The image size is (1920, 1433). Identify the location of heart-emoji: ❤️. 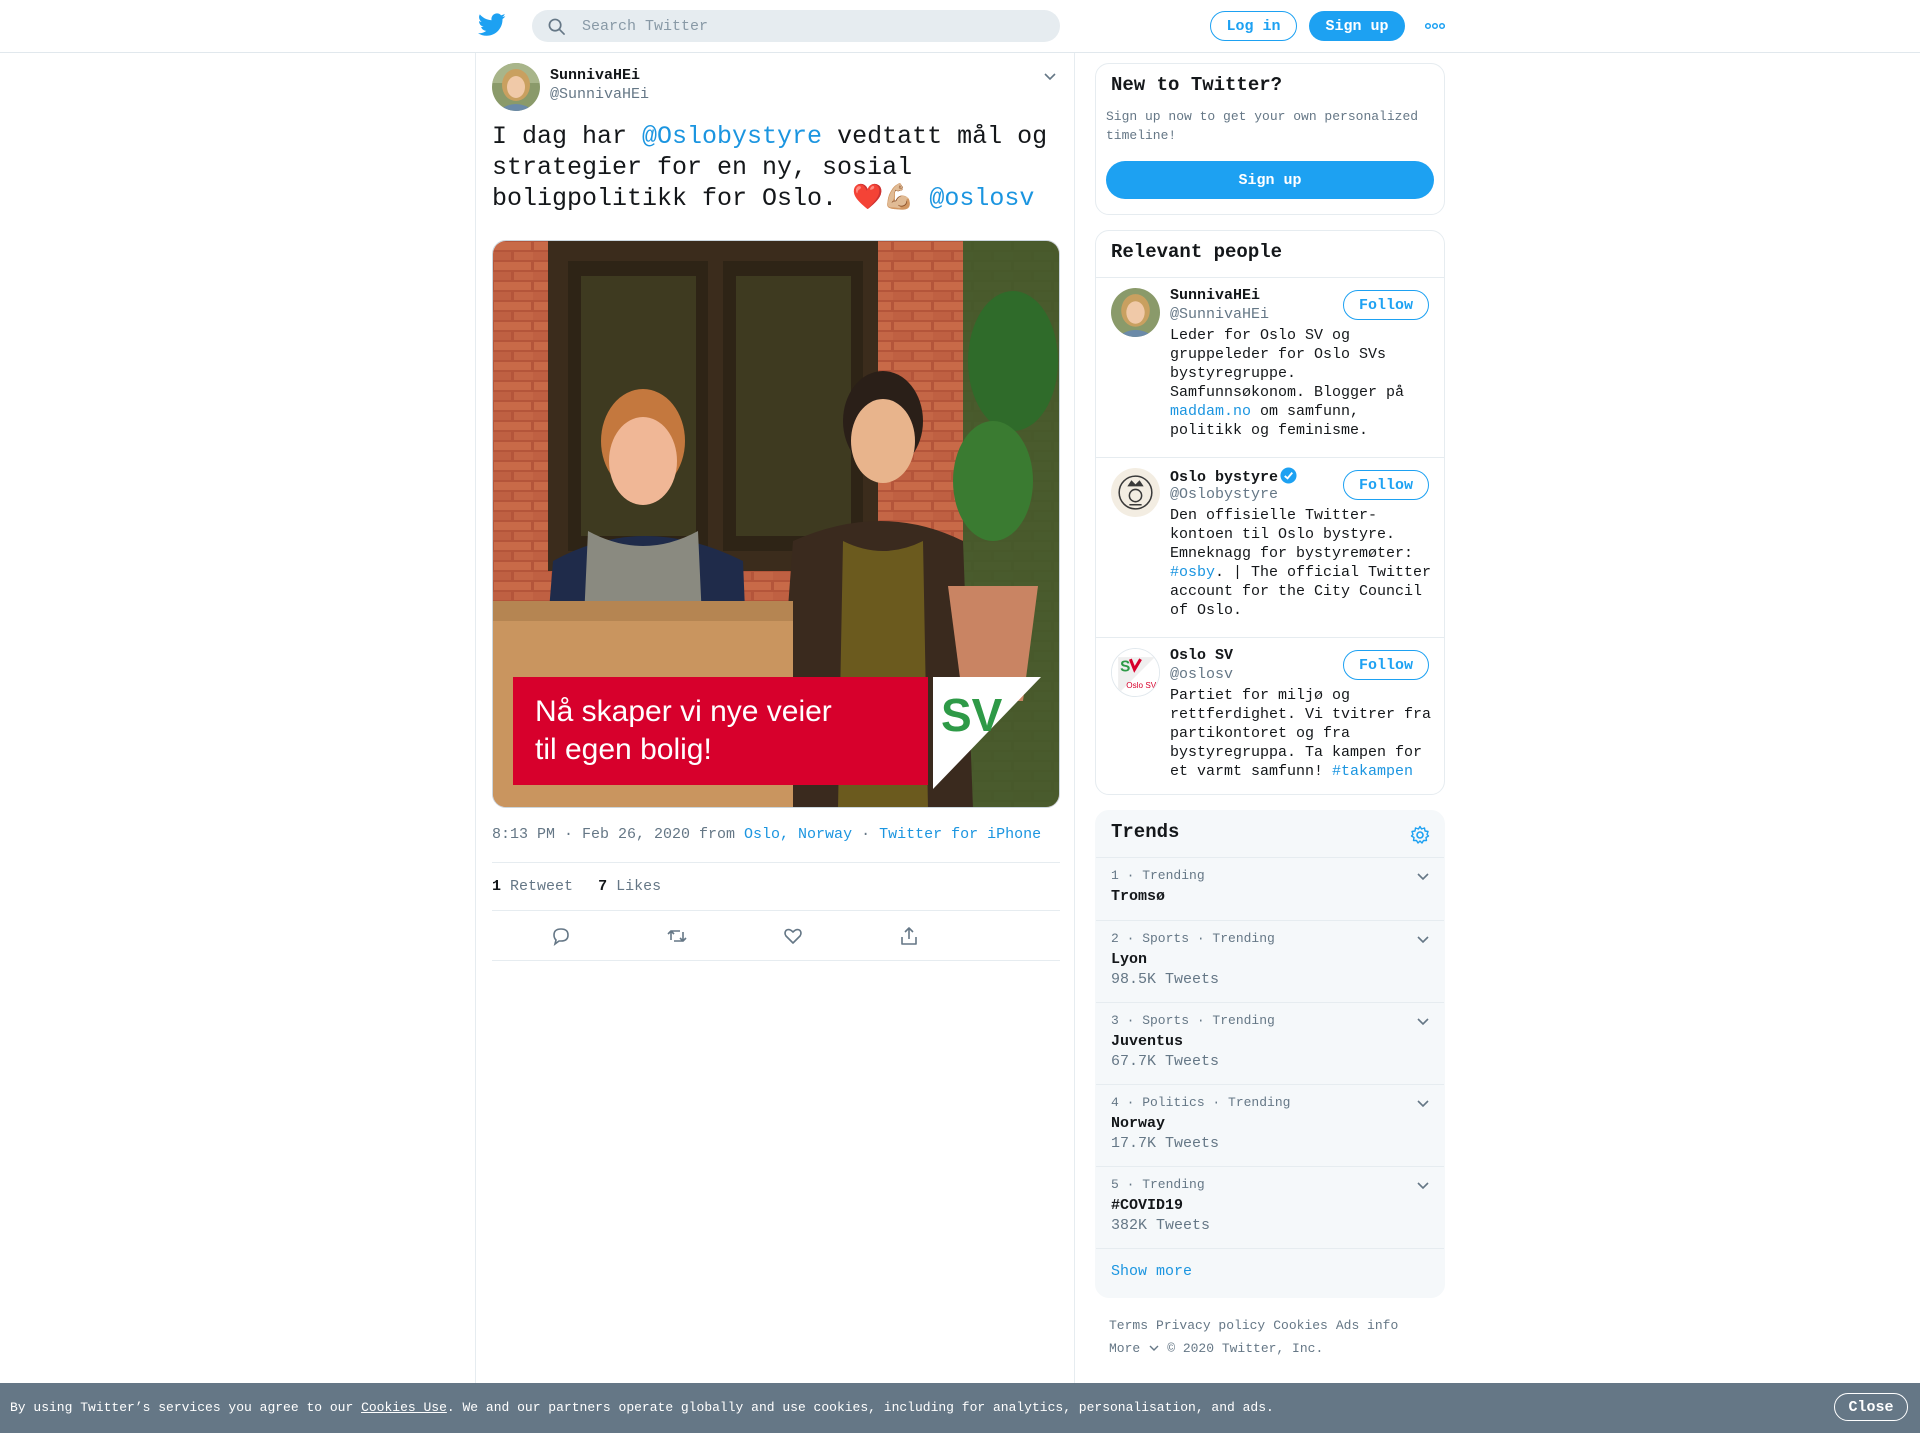
(868, 198).